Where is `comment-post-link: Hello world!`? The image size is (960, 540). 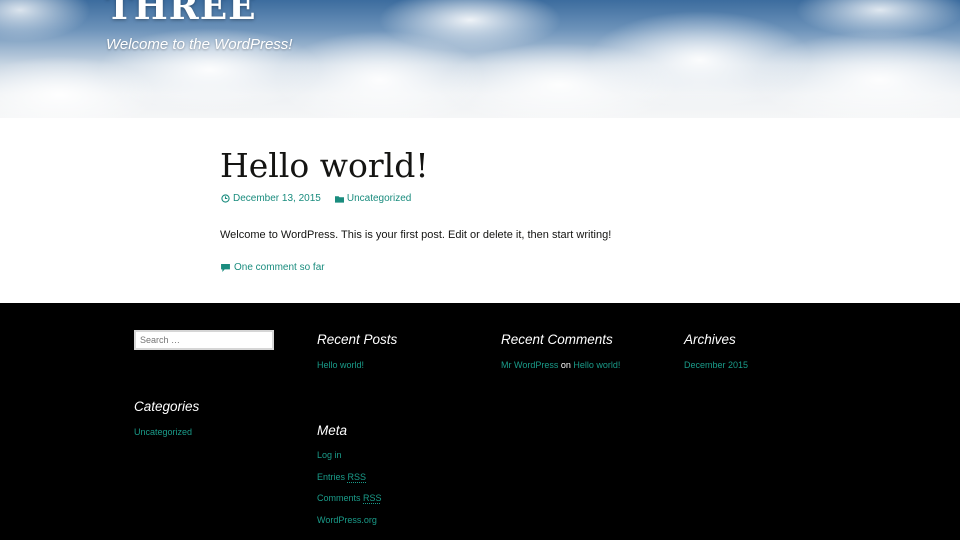
comment-post-link: Hello world! is located at coordinates (596, 365).